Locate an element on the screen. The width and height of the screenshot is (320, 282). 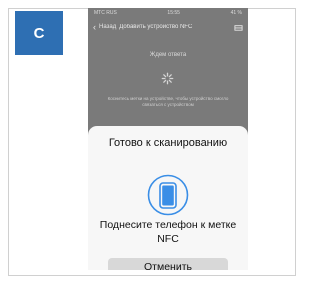
loading-spinner-icon is located at coordinates (167, 78).